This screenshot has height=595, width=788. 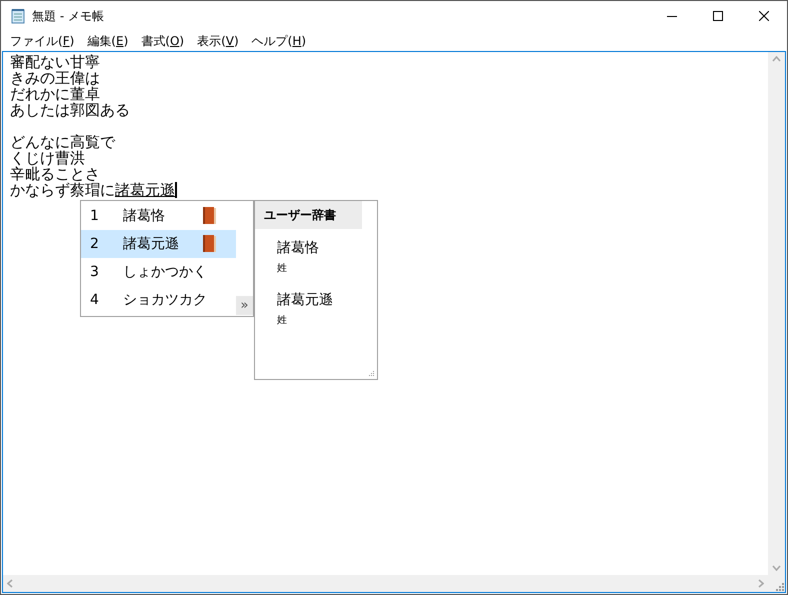 What do you see at coordinates (68, 16) in the screenshot?
I see `window-title: 無題 - メモ帳` at bounding box center [68, 16].